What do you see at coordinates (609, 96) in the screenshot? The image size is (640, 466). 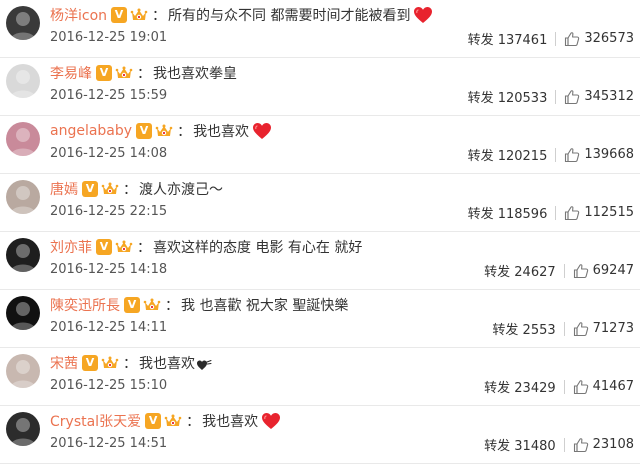 I see `like-count: 345312` at bounding box center [609, 96].